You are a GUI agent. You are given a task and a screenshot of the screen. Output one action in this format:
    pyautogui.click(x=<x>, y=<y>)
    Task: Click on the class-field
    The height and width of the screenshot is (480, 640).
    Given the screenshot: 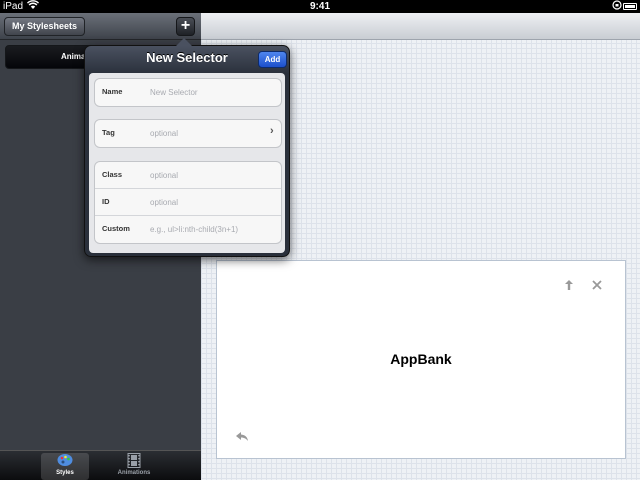 What is the action you would take?
    pyautogui.click(x=212, y=175)
    